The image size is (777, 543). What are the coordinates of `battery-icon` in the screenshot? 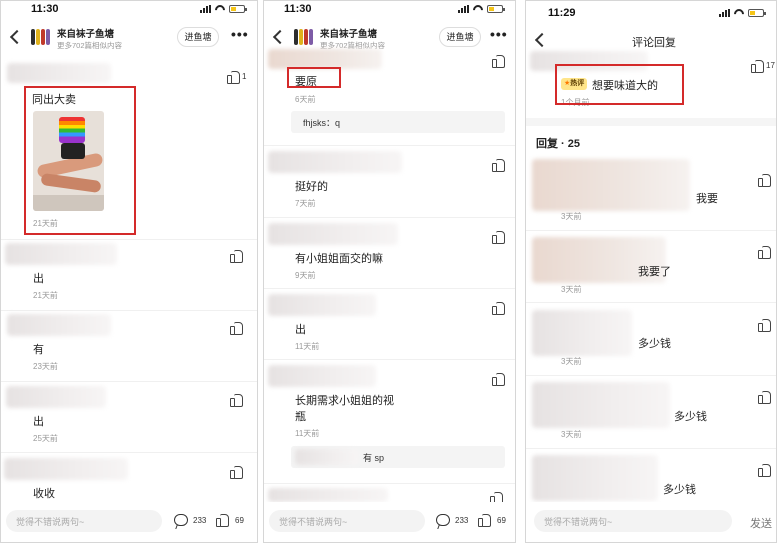 It's located at (496, 9).